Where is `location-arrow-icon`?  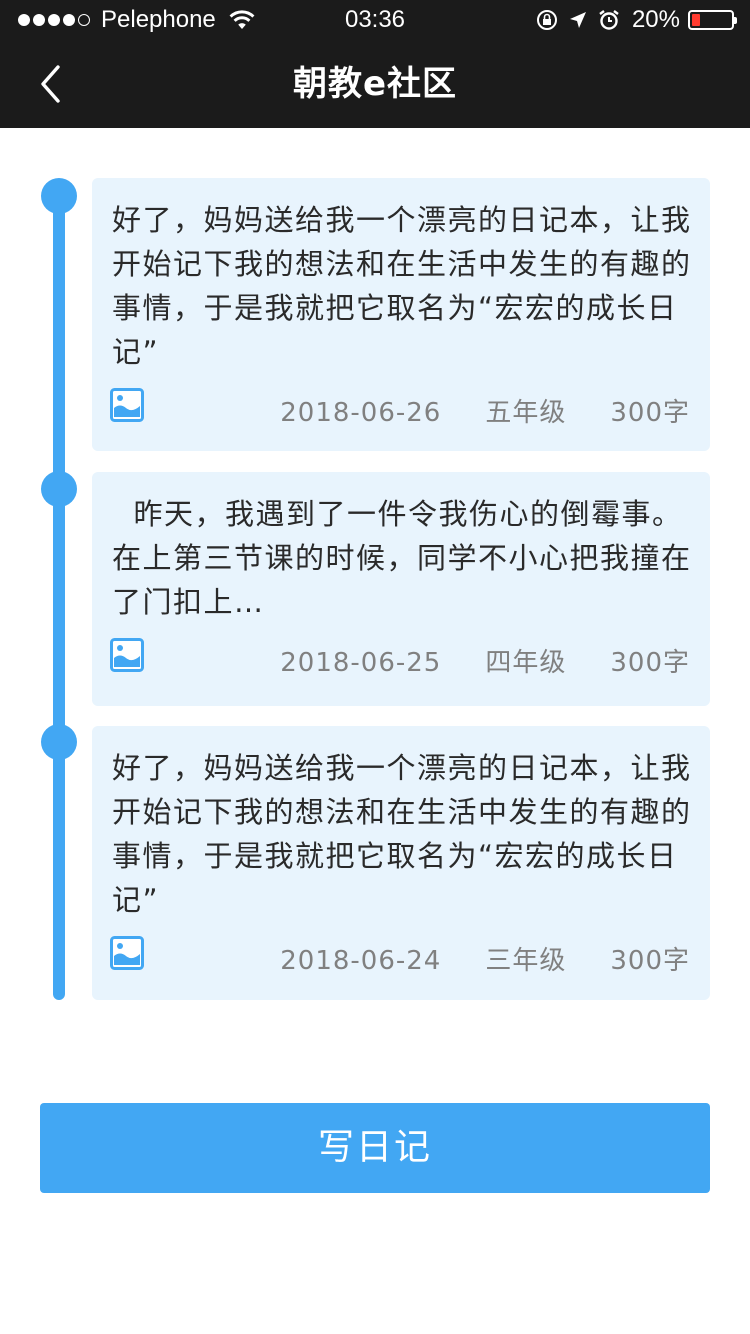
location-arrow-icon is located at coordinates (578, 20).